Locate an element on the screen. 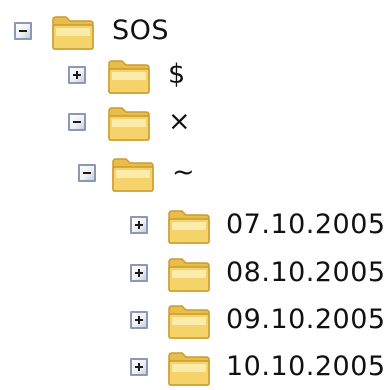  tree-node-label: 07.10.2005 is located at coordinates (306, 224).